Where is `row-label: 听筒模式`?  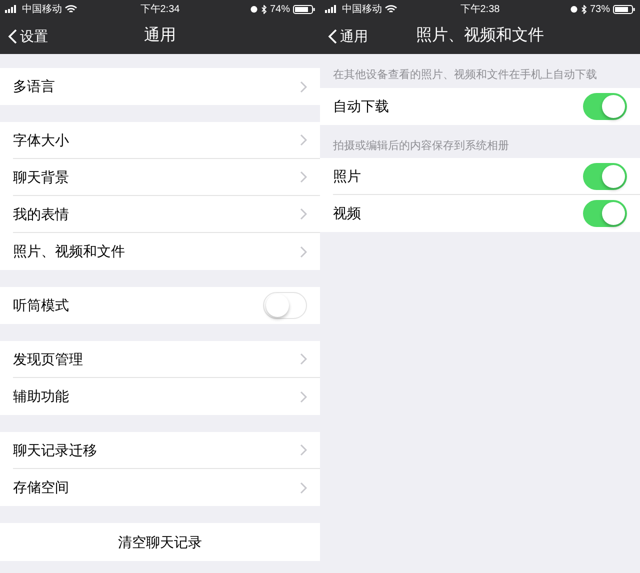
row-label: 听筒模式 is located at coordinates (41, 305).